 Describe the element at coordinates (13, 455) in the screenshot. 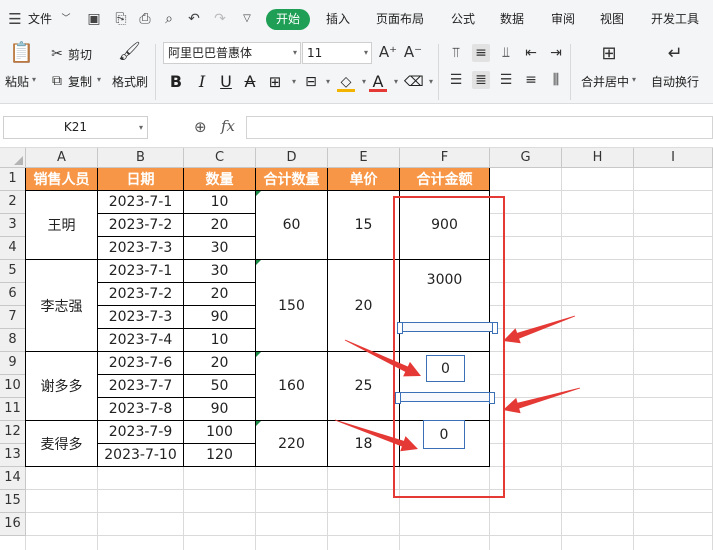

I see `row-header-13: 13` at that location.